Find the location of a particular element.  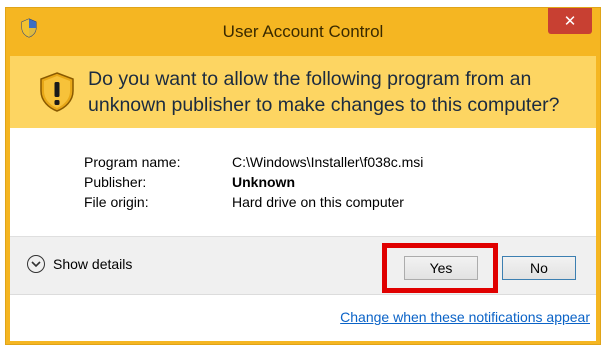

yes-button: Yes is located at coordinates (441, 268).